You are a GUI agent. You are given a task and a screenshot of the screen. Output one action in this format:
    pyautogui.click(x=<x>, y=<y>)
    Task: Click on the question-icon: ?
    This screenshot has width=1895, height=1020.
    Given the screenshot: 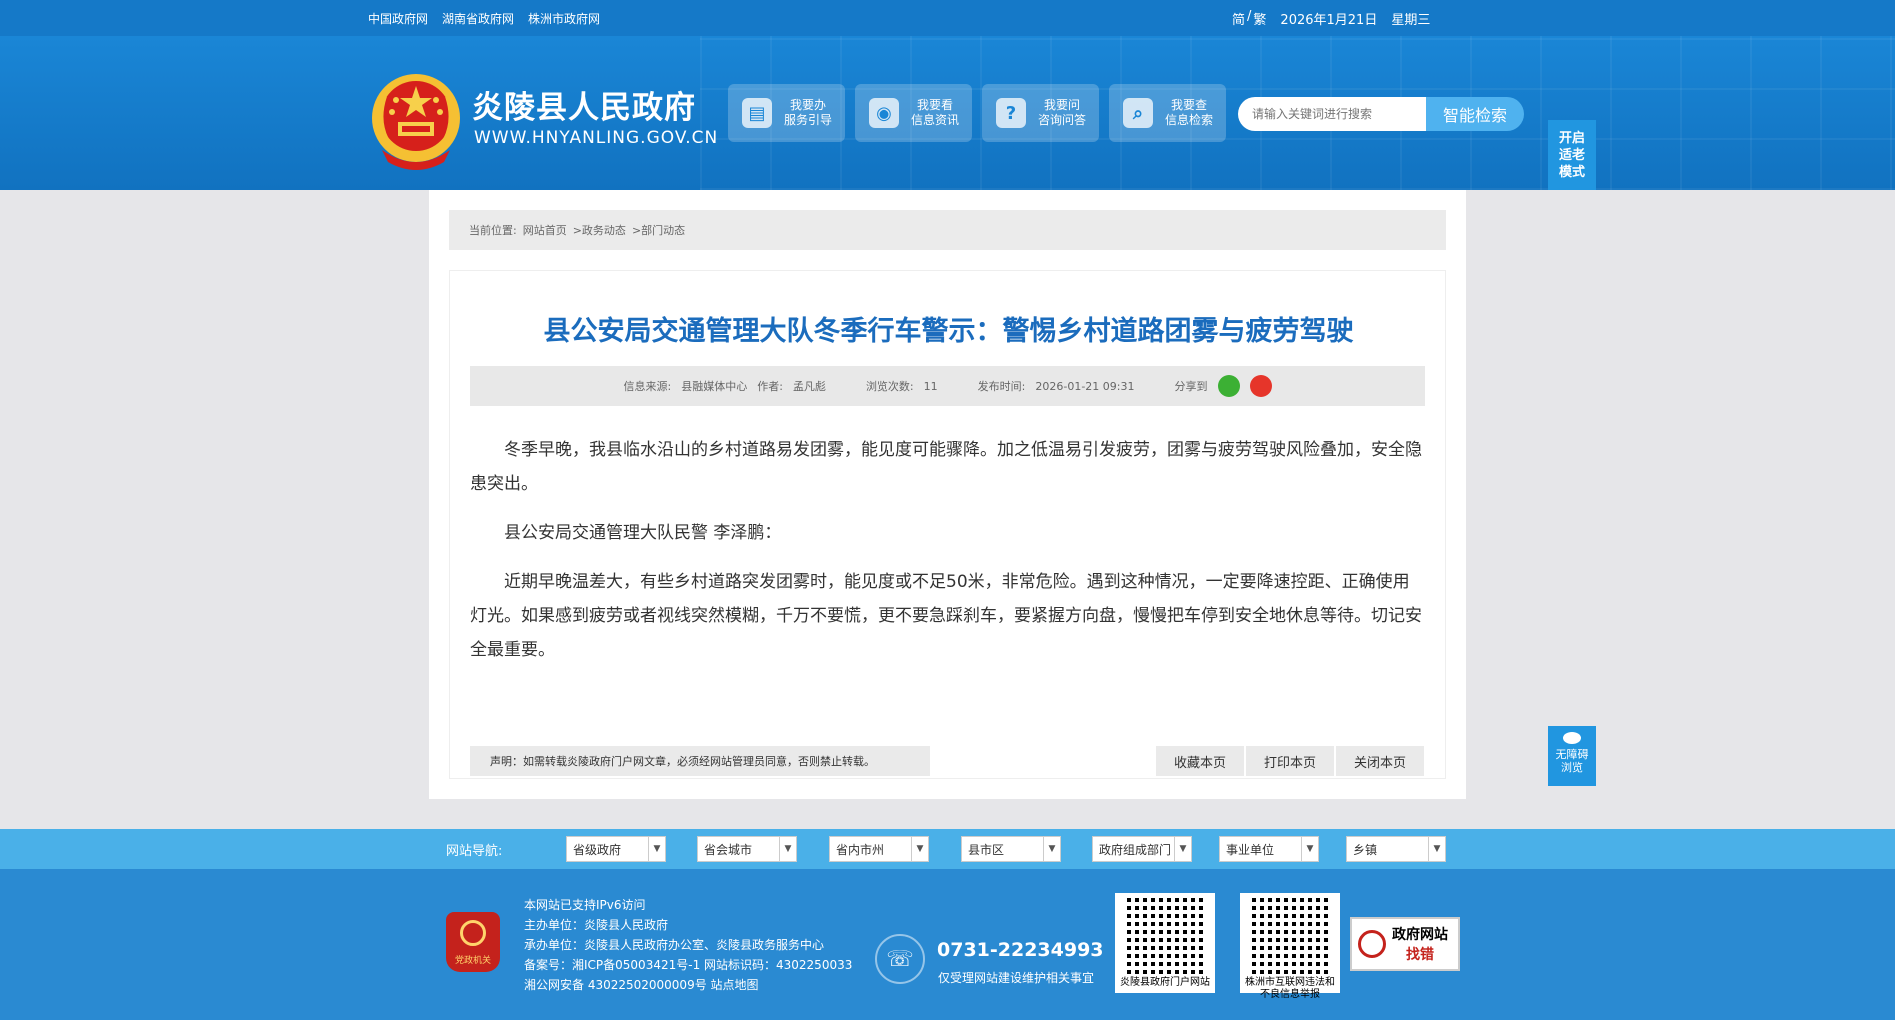 What is the action you would take?
    pyautogui.click(x=1011, y=113)
    